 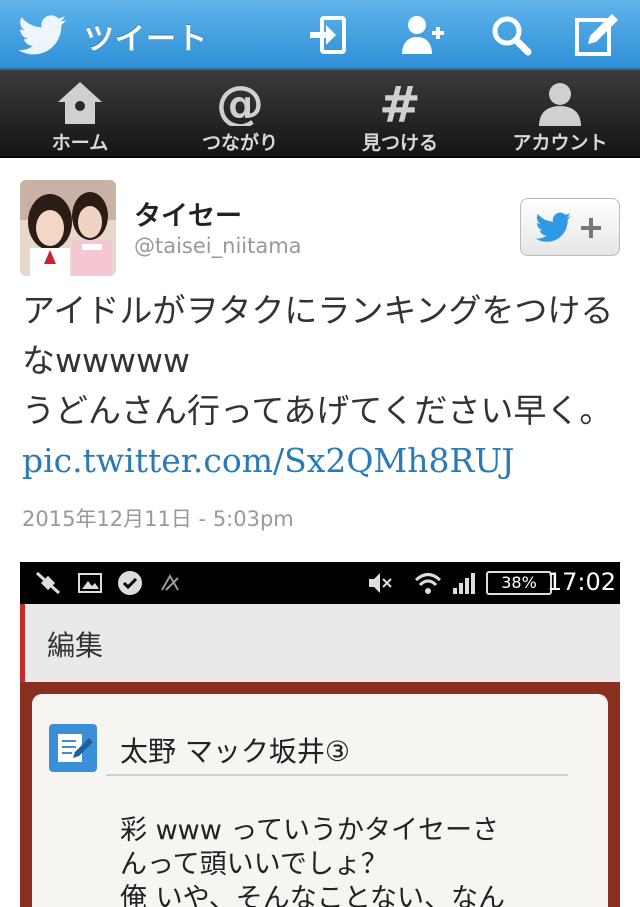 What do you see at coordinates (130, 583) in the screenshot?
I see `check-badge-icon` at bounding box center [130, 583].